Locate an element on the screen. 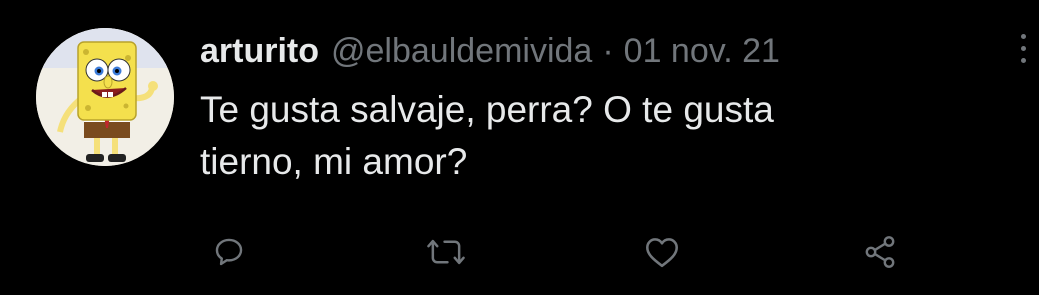 The image size is (1039, 295). more-options-icon is located at coordinates (1024, 51).